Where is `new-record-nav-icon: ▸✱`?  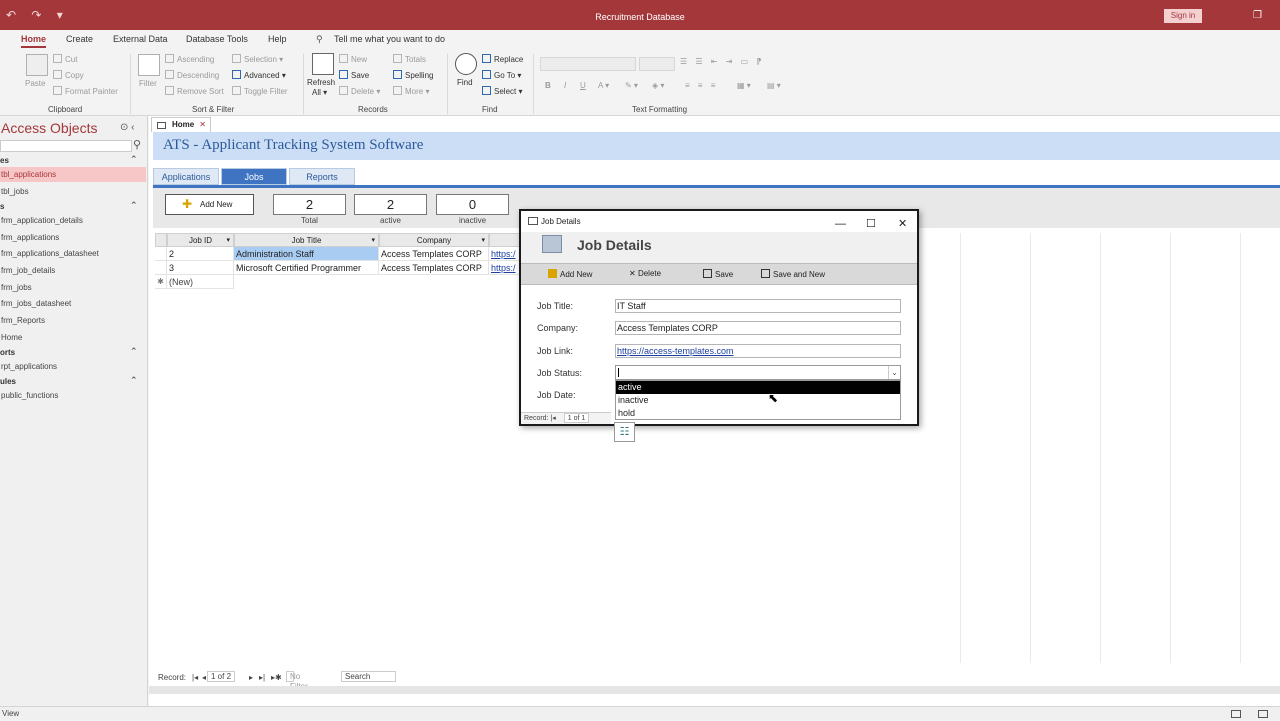
new-record-nav-icon: ▸✱ is located at coordinates (276, 677).